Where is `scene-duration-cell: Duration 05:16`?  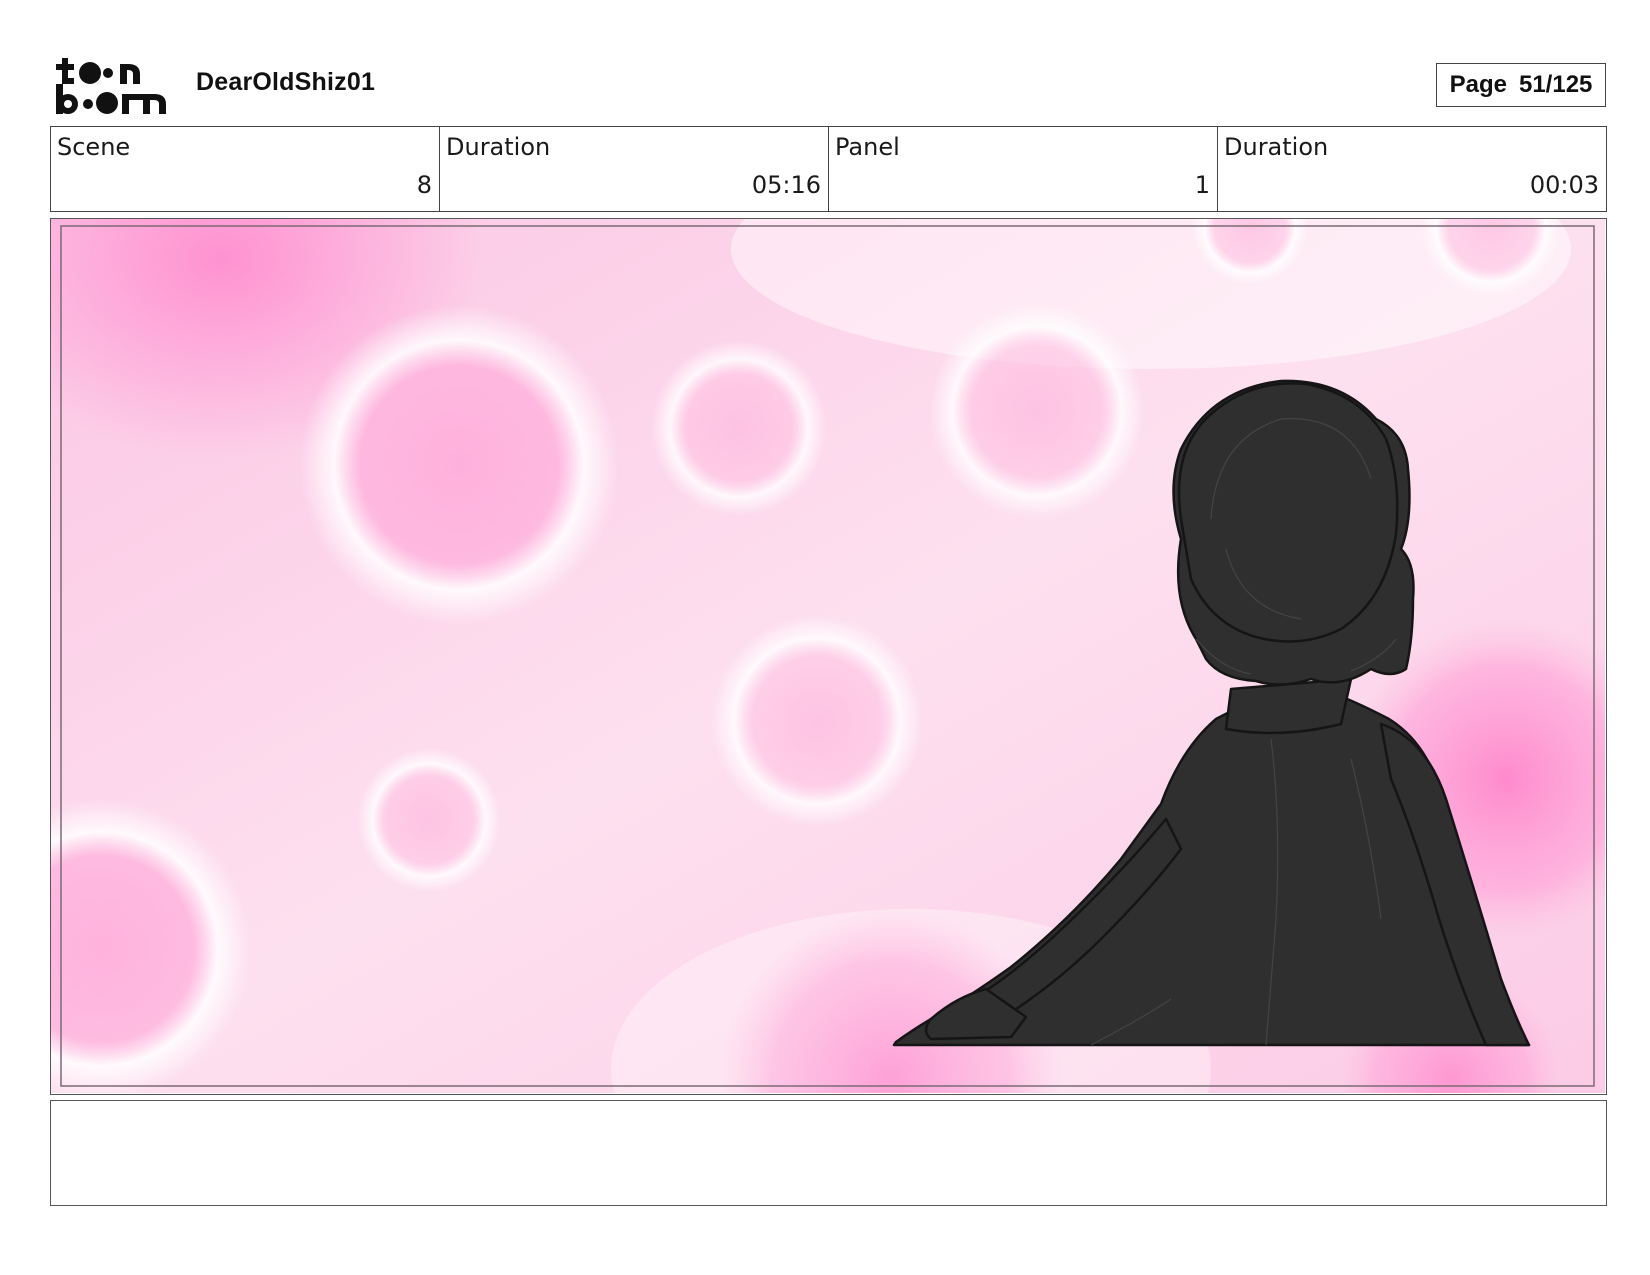
scene-duration-cell: Duration 05:16 is located at coordinates (634, 169).